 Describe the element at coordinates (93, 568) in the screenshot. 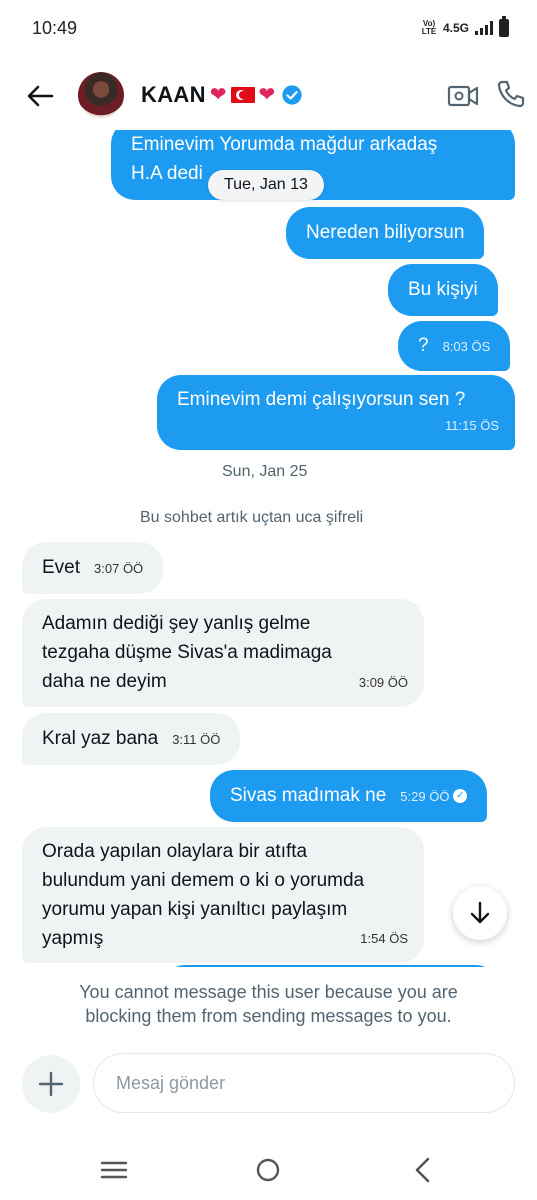

I see `message-bubble-incoming: Evet 3:07 ÖÖ` at that location.